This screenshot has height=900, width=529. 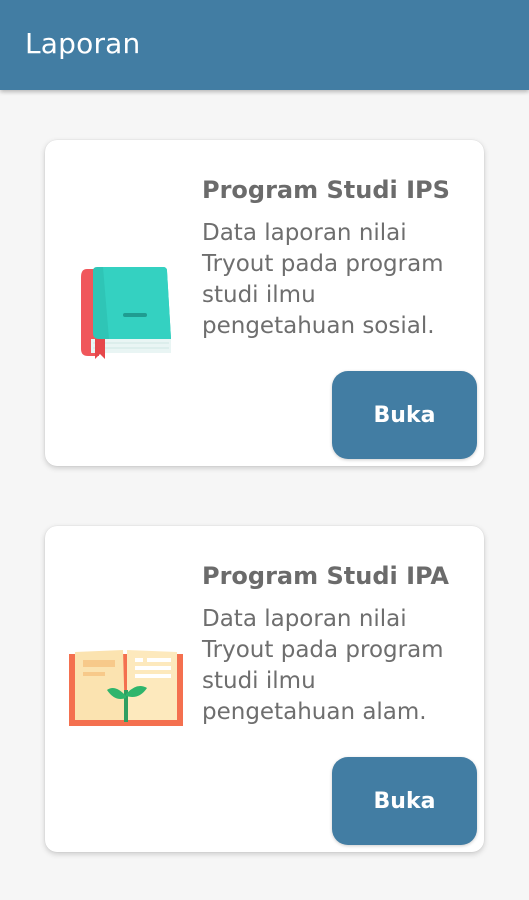 I want to click on page-title: Laporan, so click(x=83, y=43).